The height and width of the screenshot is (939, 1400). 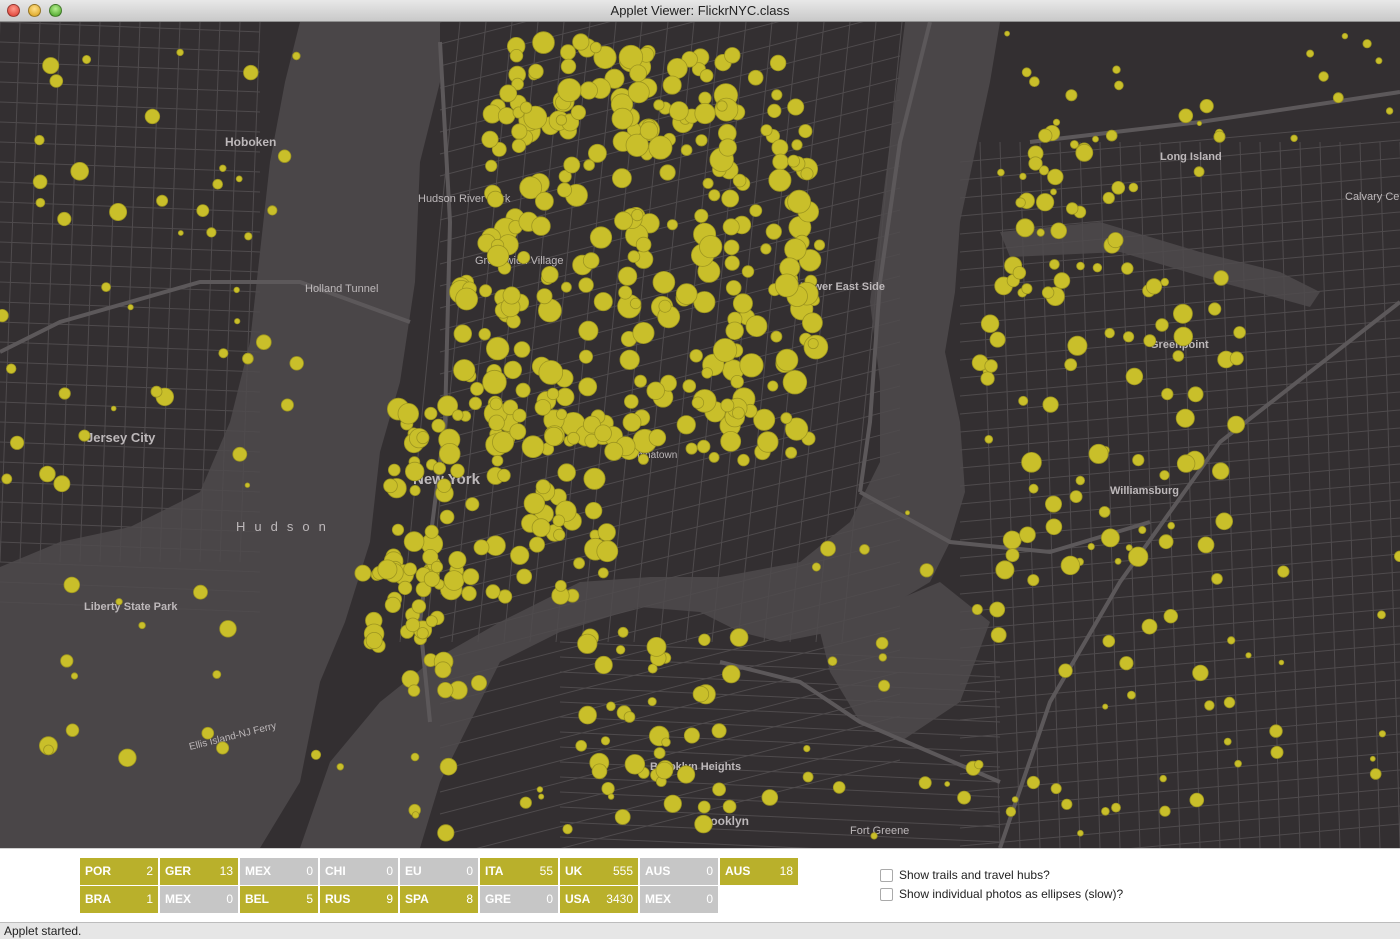 What do you see at coordinates (886, 875) in the screenshot?
I see `trails-checkbox` at bounding box center [886, 875].